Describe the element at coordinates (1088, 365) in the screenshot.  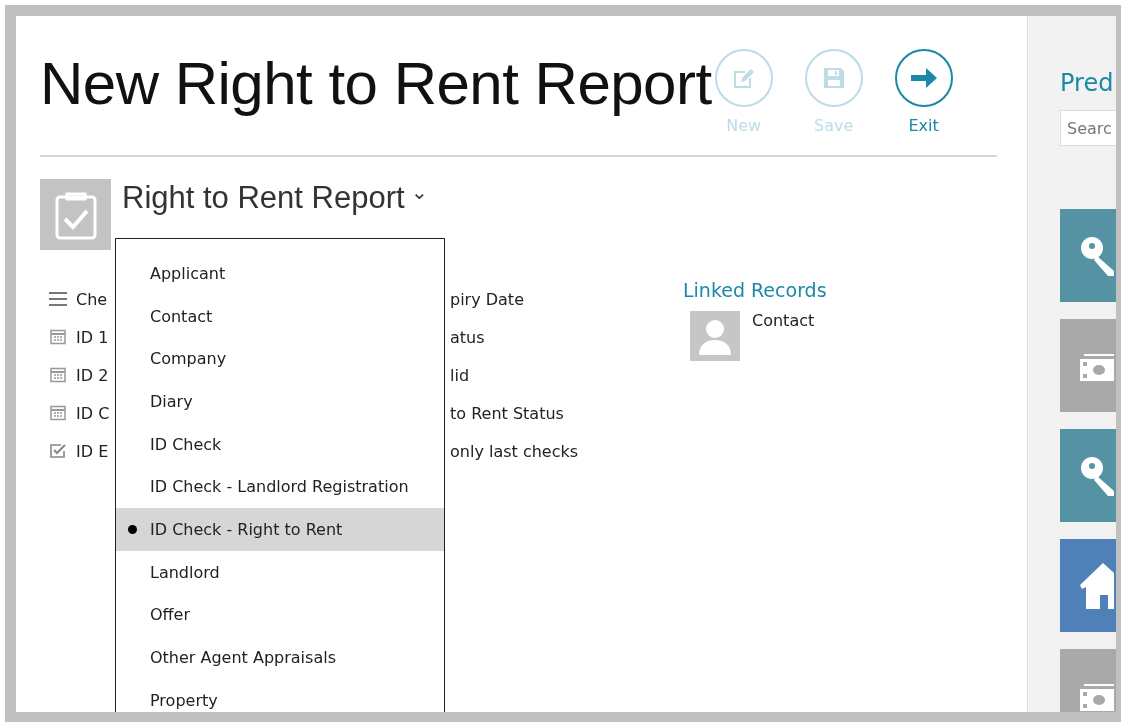
I see `money-tile` at that location.